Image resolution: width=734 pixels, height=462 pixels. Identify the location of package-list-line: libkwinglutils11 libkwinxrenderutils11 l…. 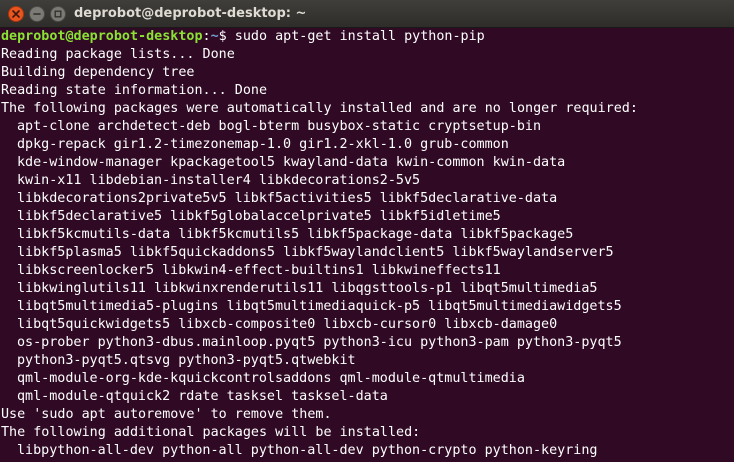
(307, 288).